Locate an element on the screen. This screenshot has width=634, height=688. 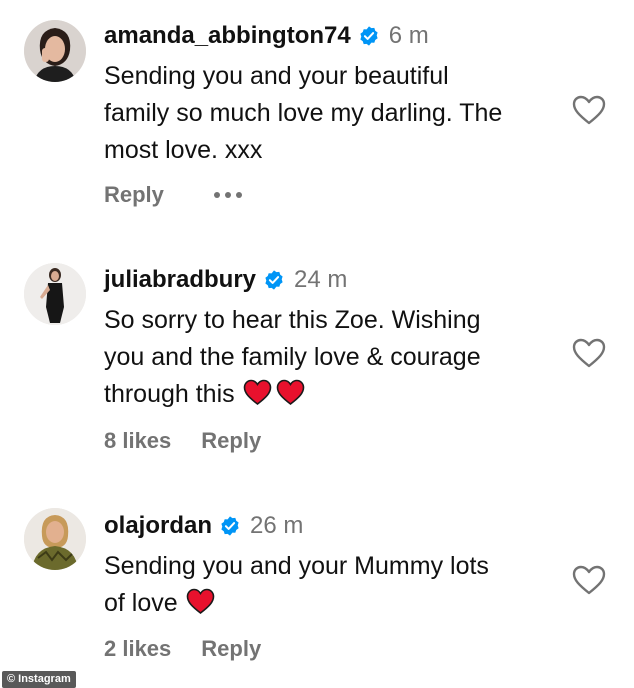
avatar-woman-dark-hair-icon is located at coordinates (55, 51).